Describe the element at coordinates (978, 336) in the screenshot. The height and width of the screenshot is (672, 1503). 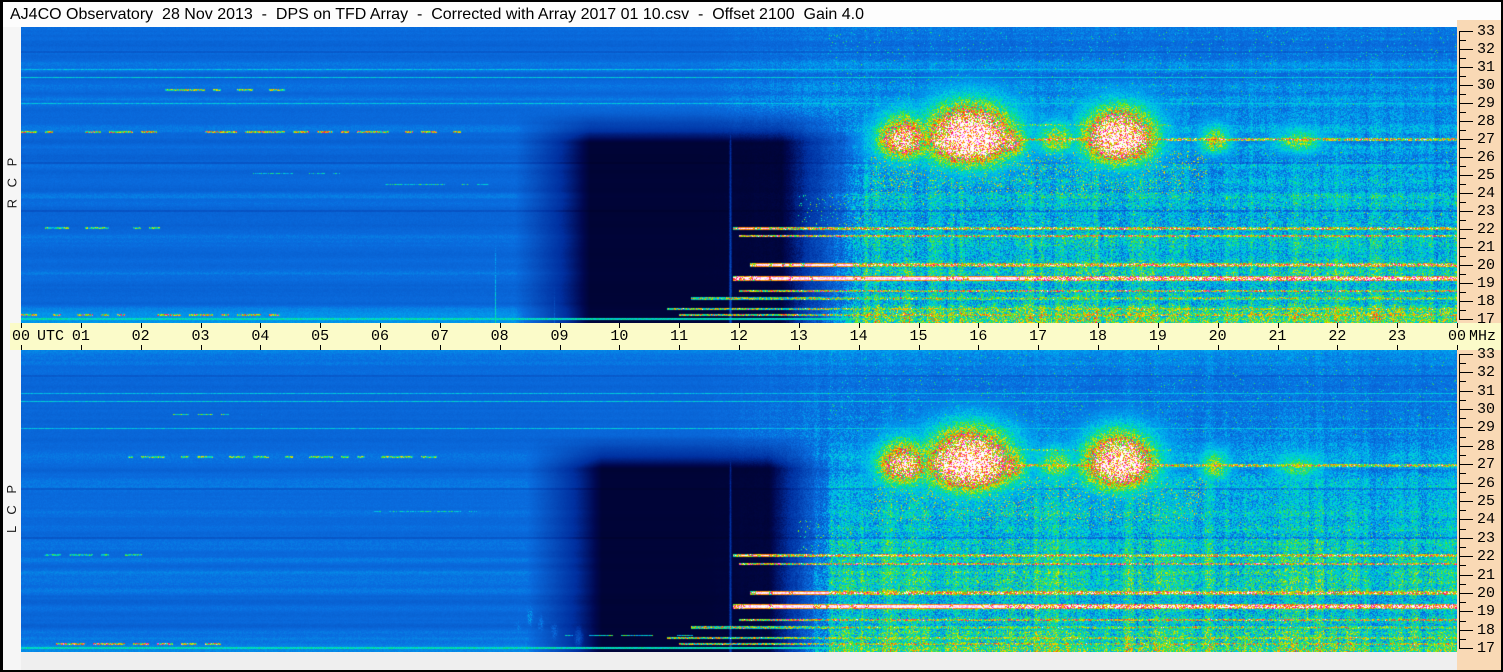
I see `time-label: 16` at that location.